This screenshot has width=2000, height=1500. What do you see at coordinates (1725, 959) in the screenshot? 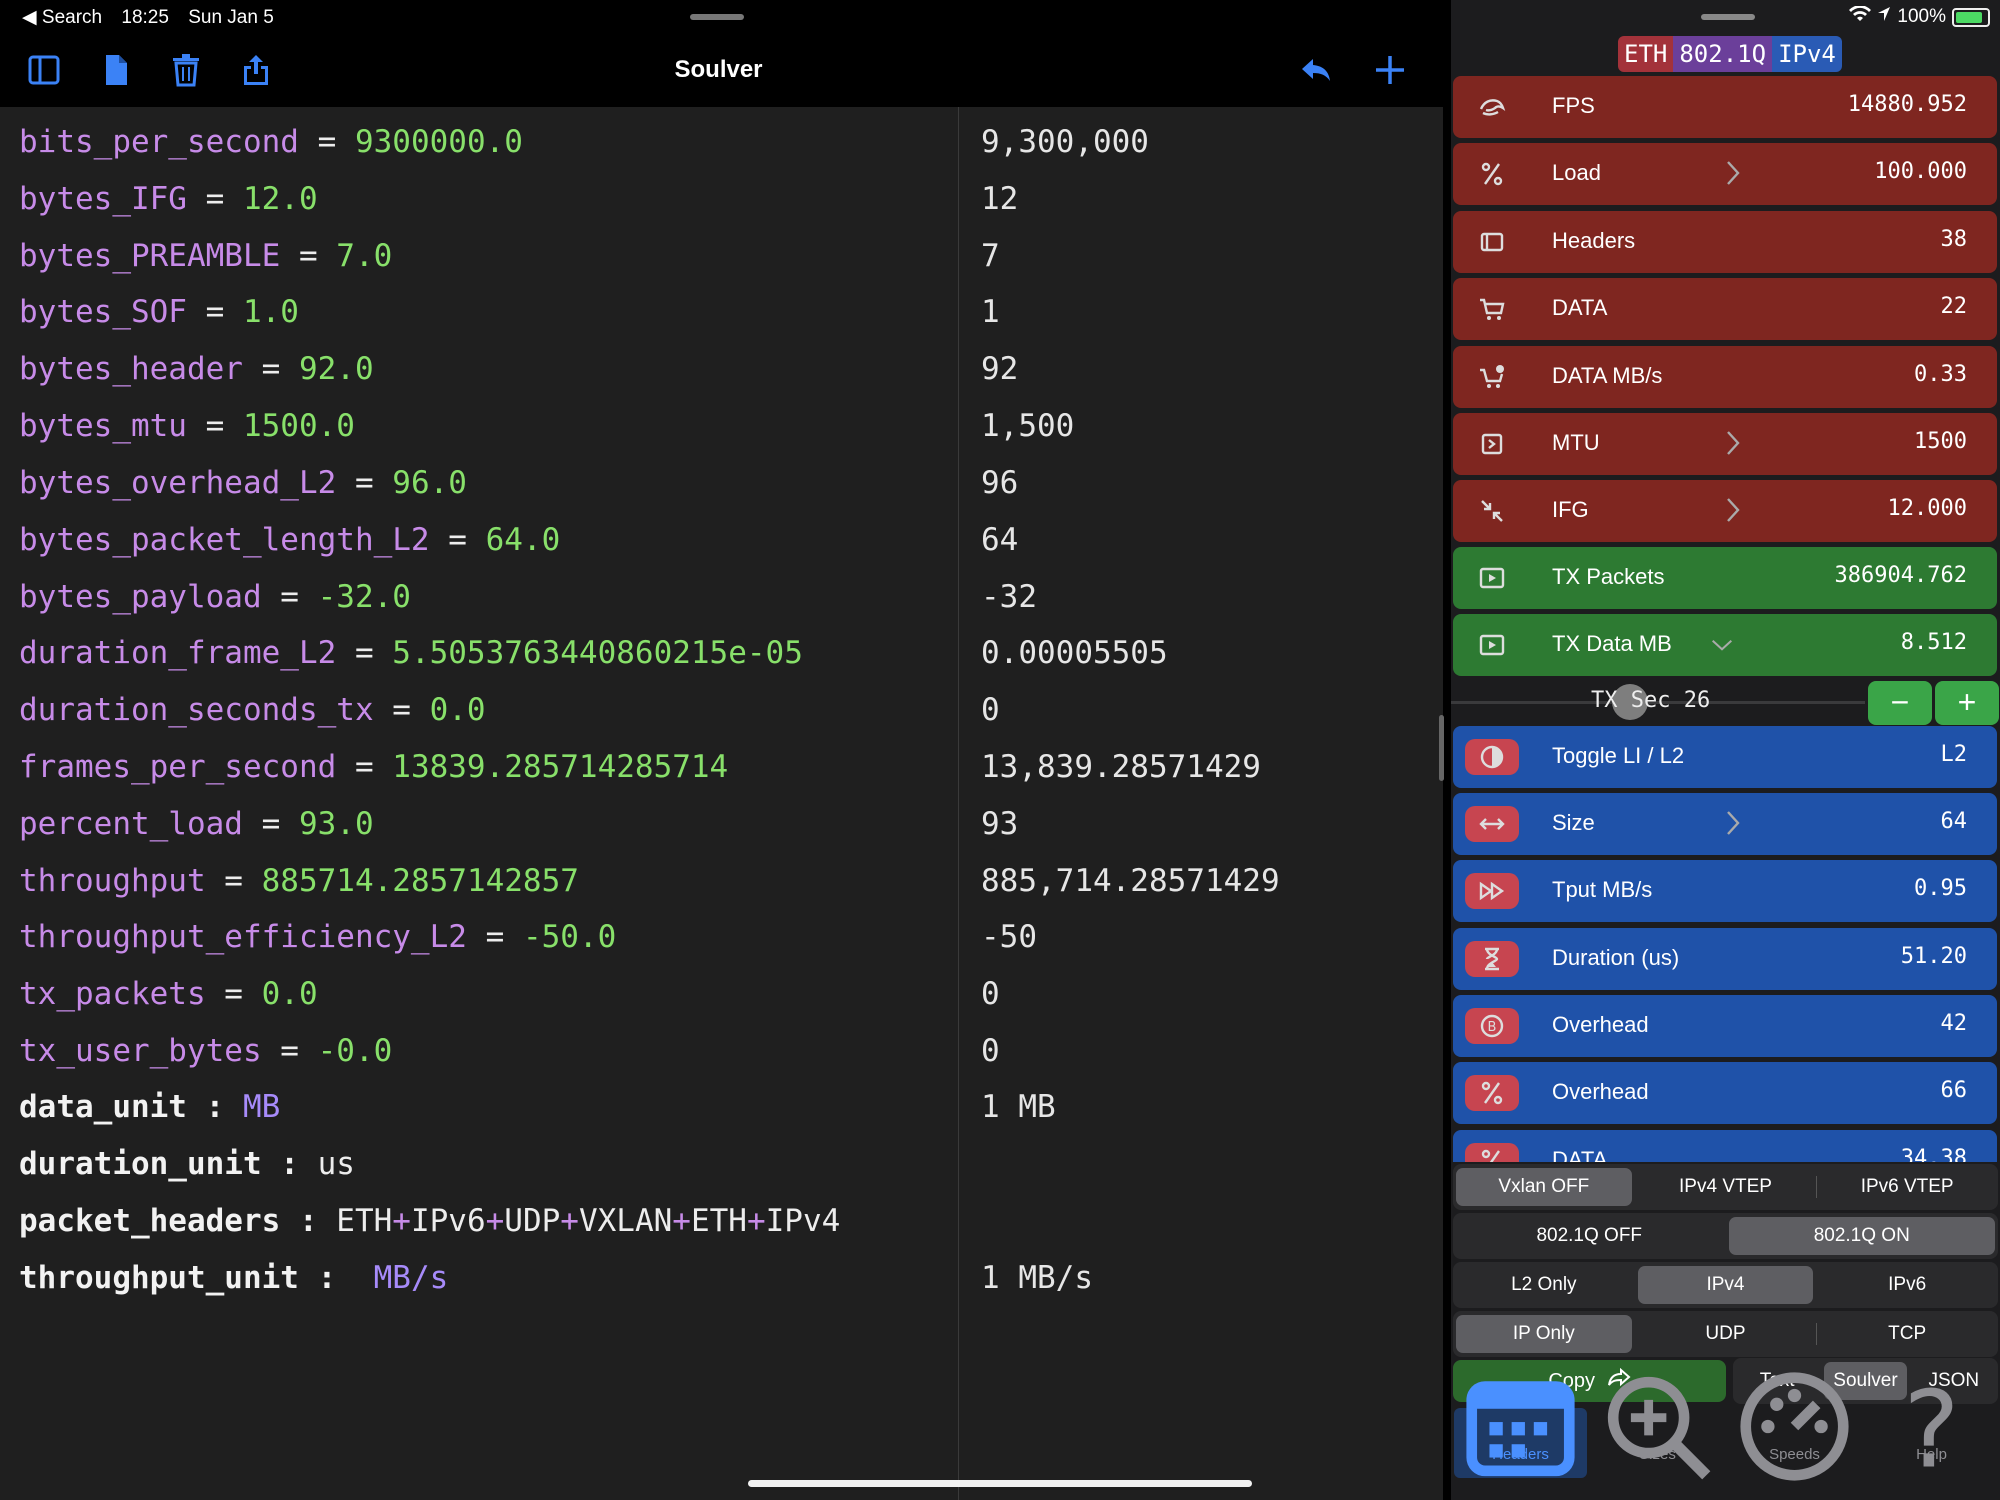
I see `metric-row: Duration (us) 51.20` at bounding box center [1725, 959].